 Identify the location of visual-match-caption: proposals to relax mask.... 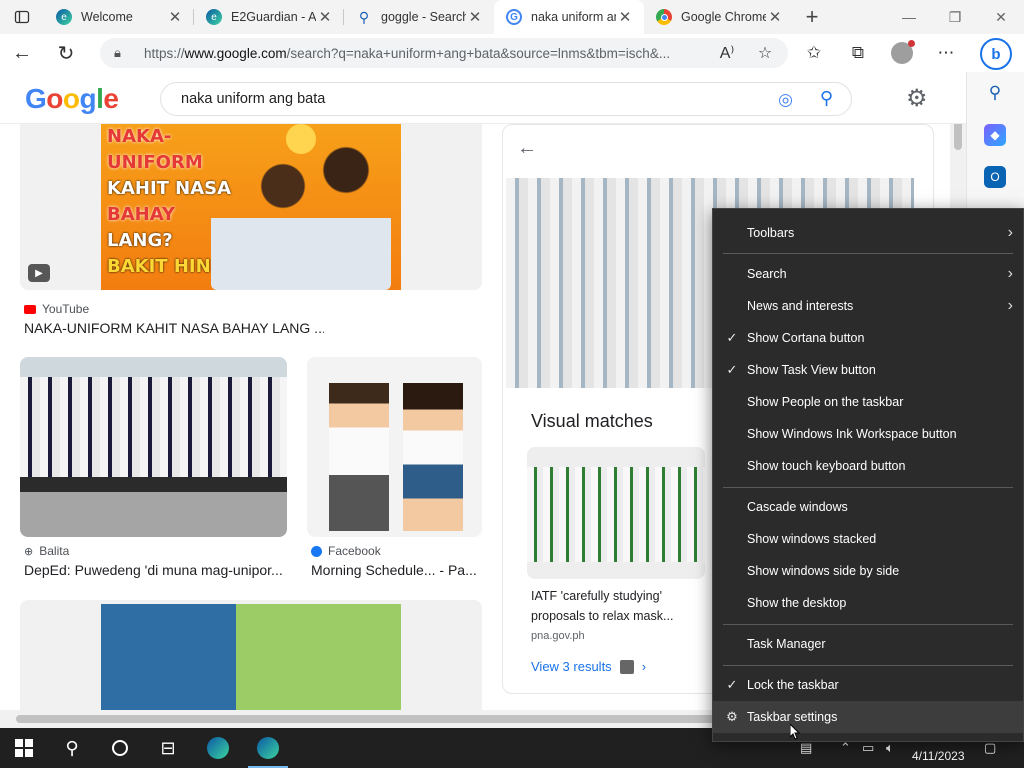
(602, 616).